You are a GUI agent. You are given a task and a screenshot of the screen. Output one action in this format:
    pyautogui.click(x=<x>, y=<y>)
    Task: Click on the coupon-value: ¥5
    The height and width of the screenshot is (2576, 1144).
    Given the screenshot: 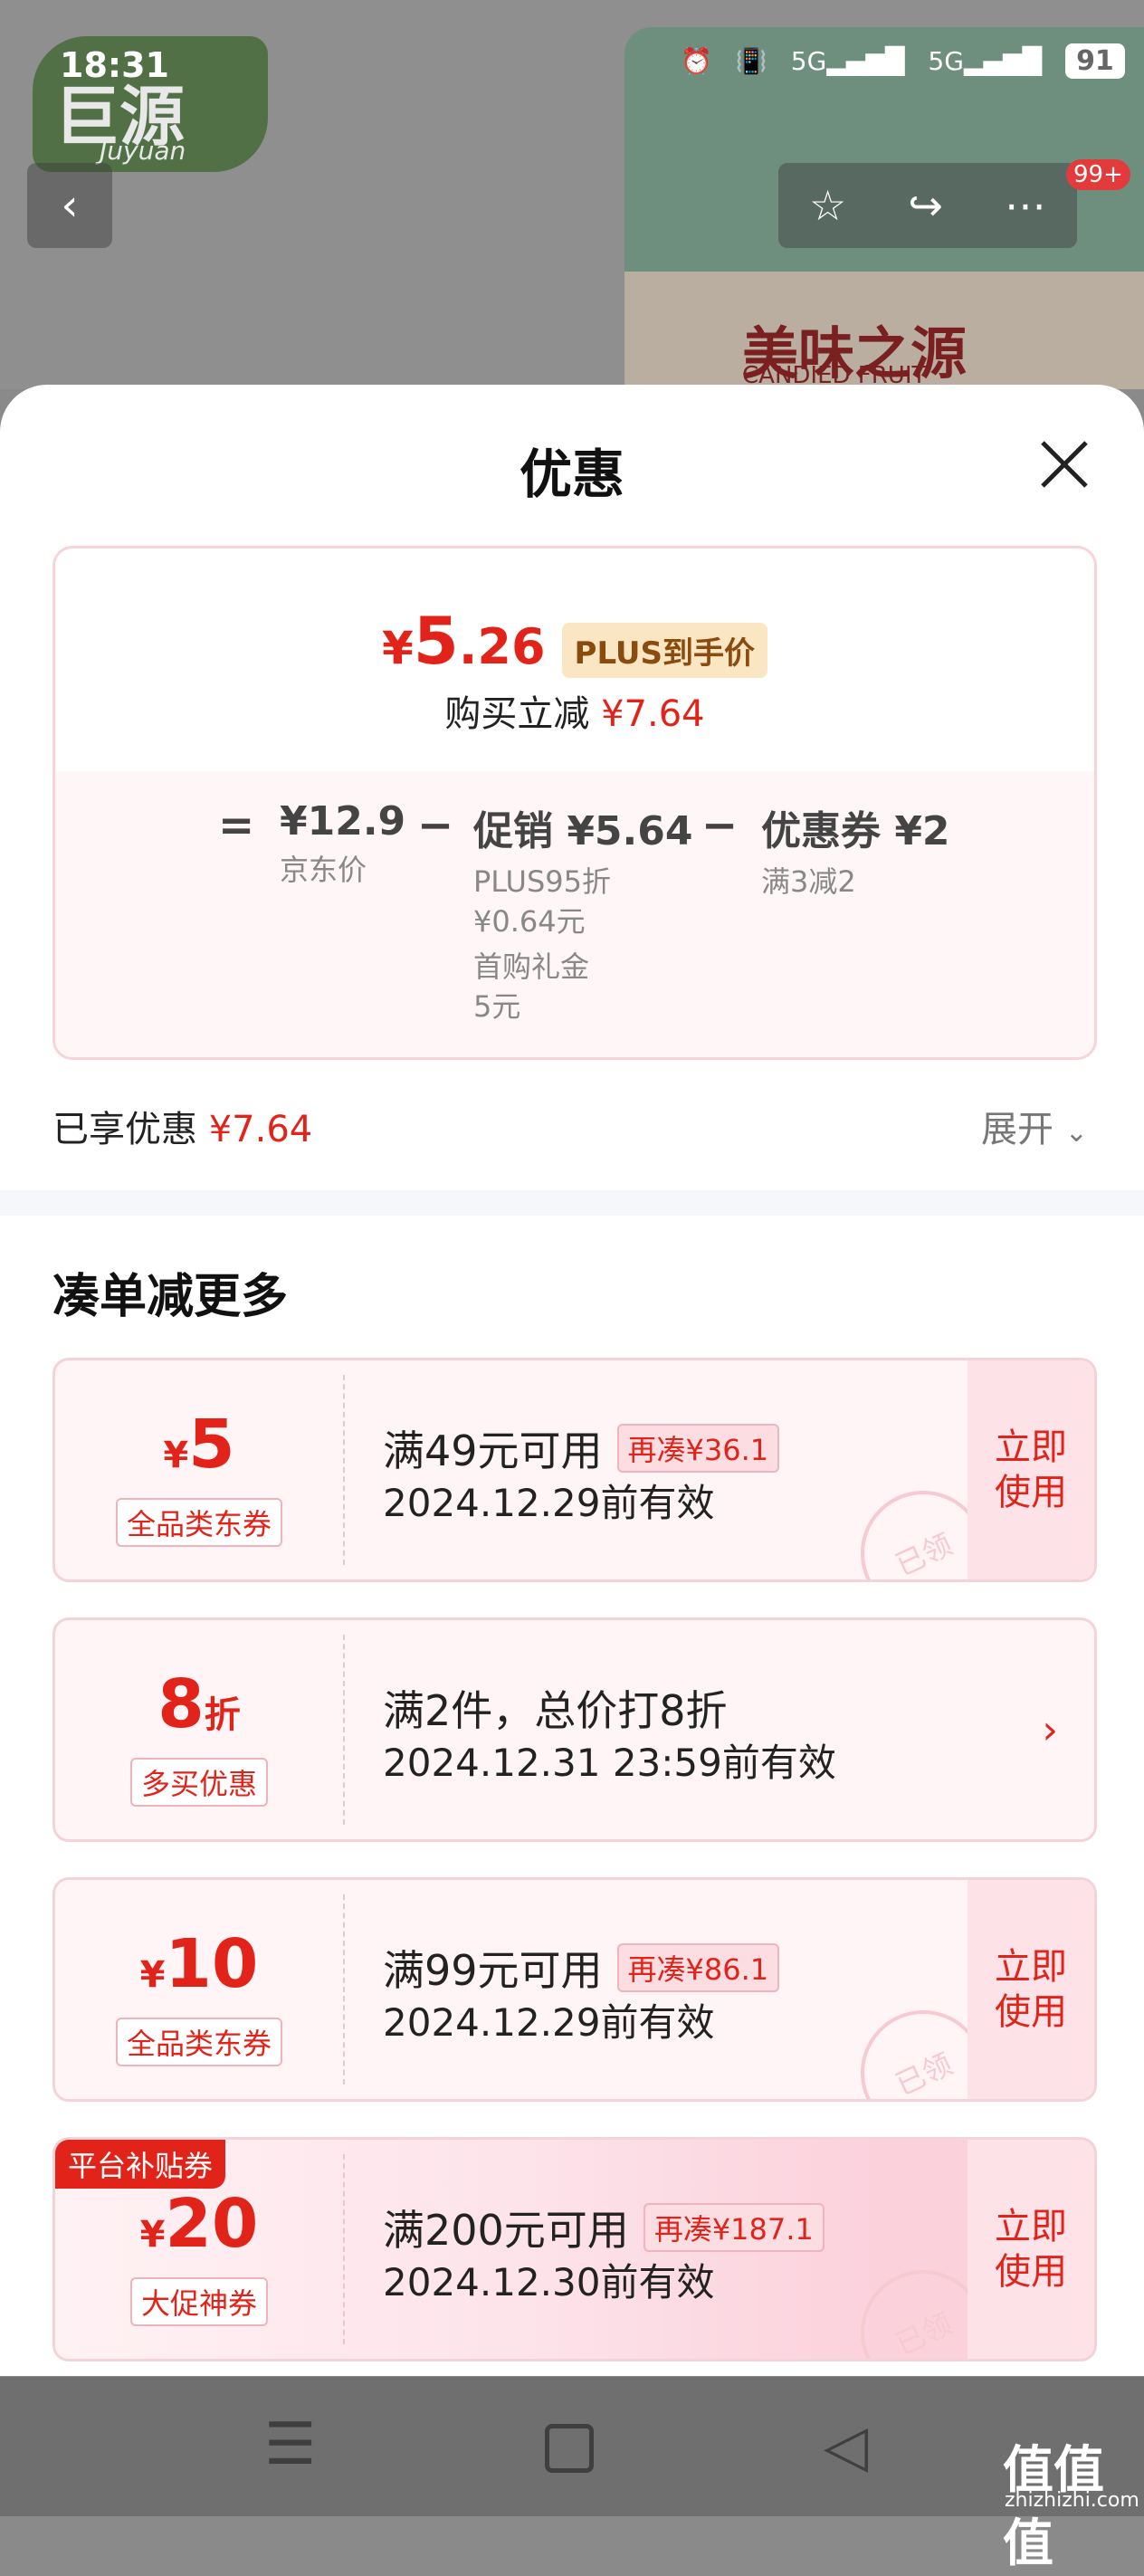 What is the action you would take?
    pyautogui.click(x=199, y=1445)
    